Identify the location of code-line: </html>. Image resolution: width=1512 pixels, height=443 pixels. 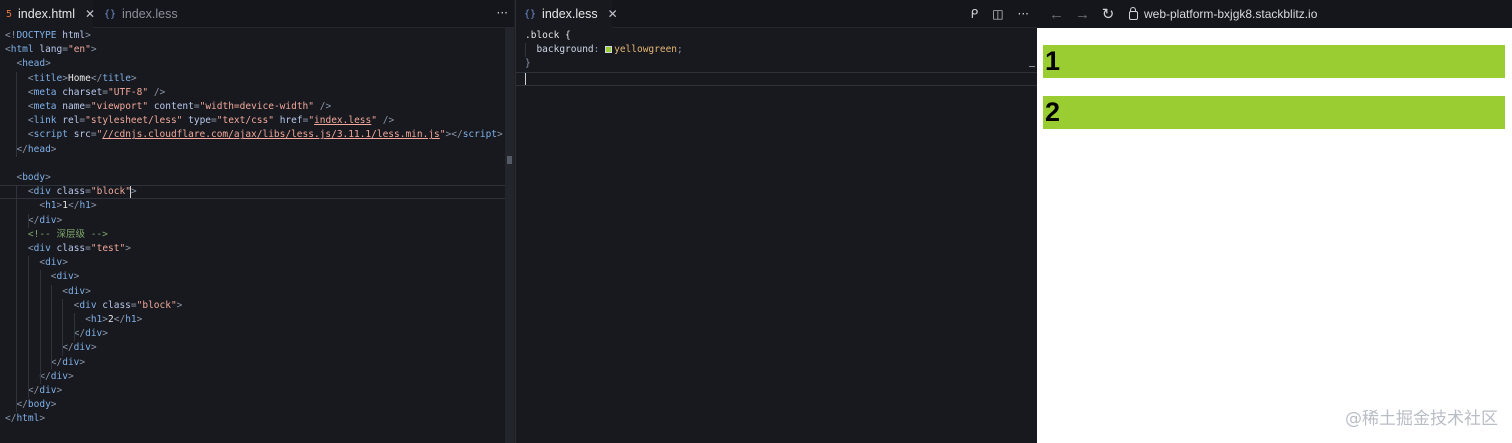
(25, 419).